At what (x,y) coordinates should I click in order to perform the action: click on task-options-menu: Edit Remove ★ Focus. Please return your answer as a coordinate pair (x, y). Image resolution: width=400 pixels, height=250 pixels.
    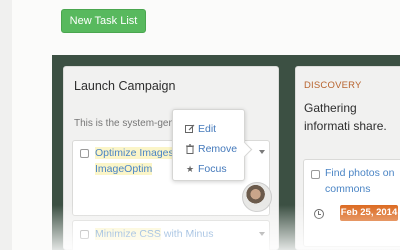
    Looking at the image, I should click on (208, 145).